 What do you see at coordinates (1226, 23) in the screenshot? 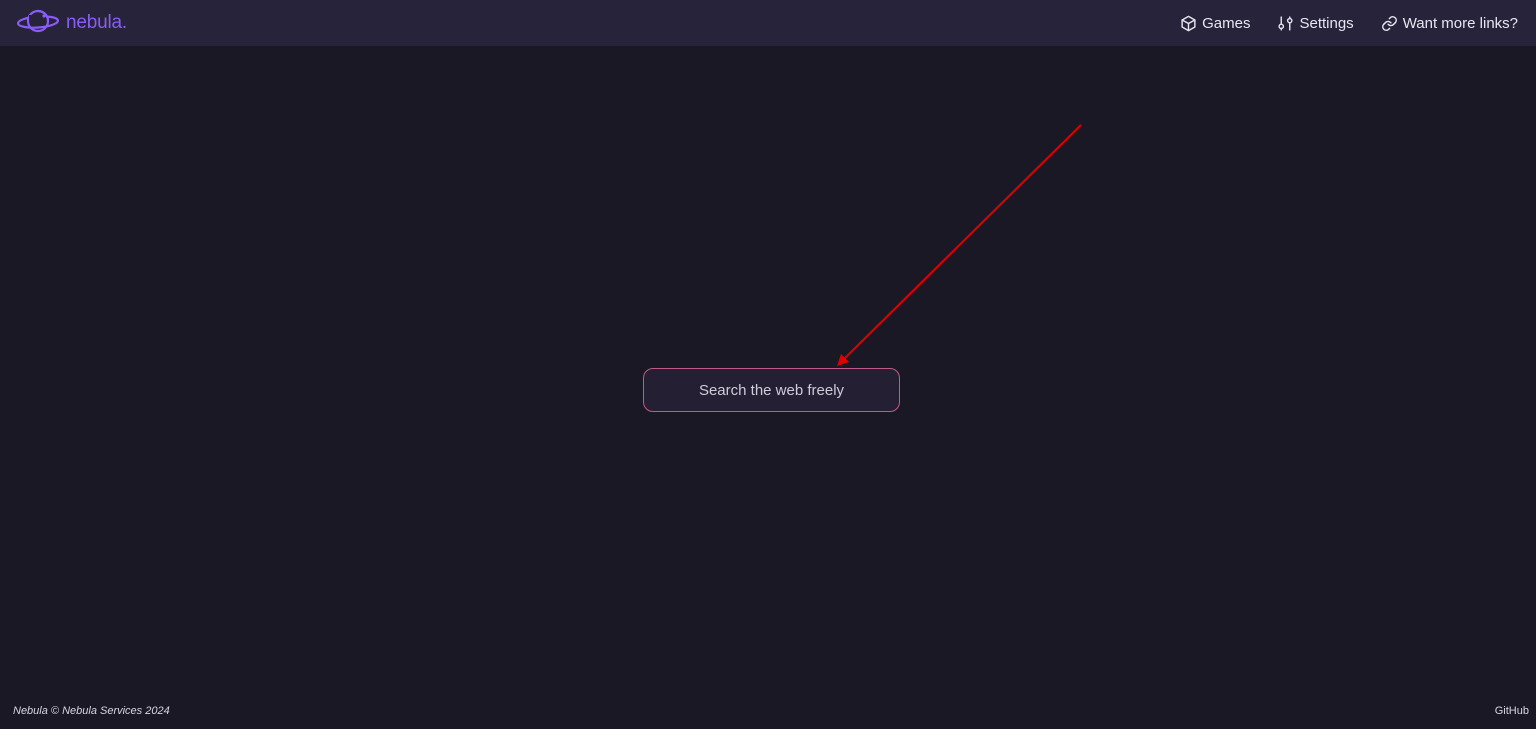
I see `nav-games-label: Games` at bounding box center [1226, 23].